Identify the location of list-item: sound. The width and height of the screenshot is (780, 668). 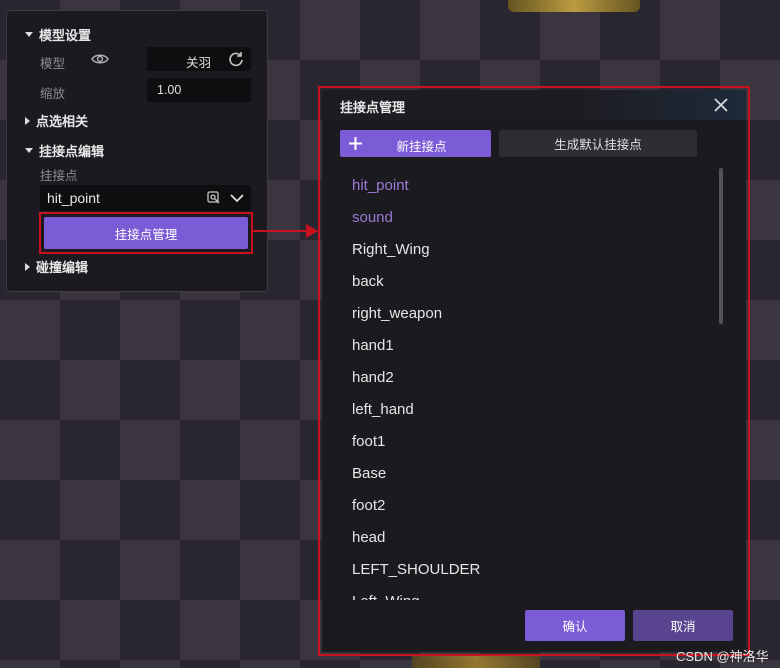
(522, 218).